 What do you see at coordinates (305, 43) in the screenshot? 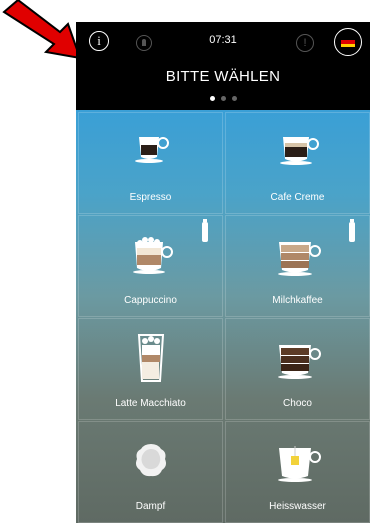
I see `alert-icon: !` at bounding box center [305, 43].